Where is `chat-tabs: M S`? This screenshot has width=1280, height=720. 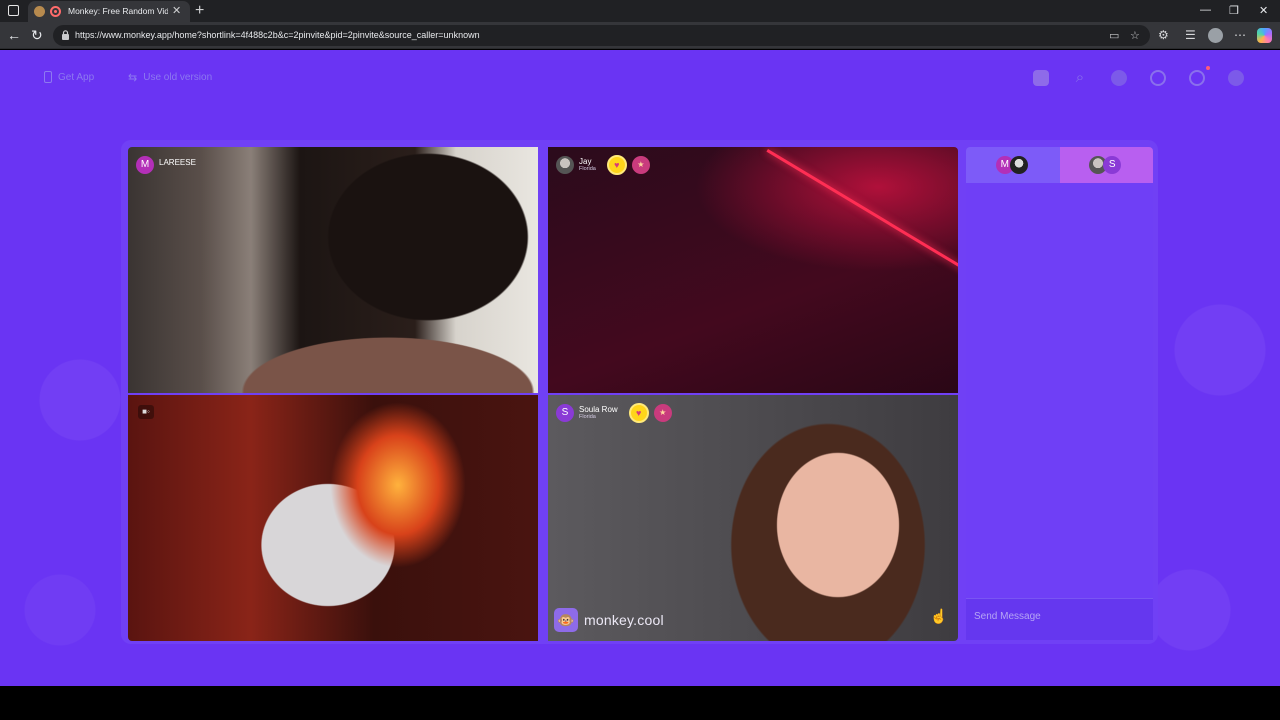 chat-tabs: M S is located at coordinates (1059, 165).